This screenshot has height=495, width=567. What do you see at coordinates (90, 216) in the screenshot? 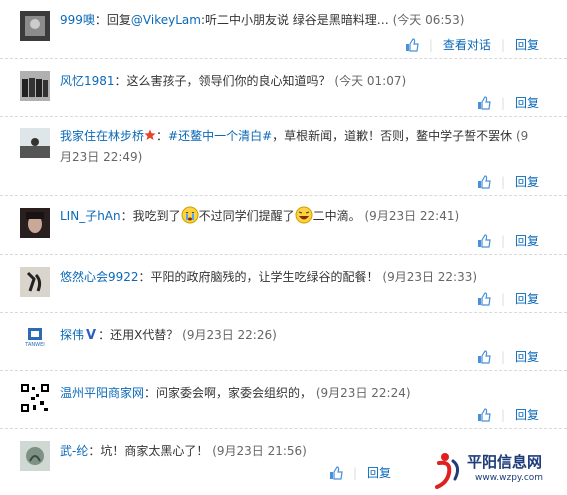
I see `comment-username: LIN_子hAn` at bounding box center [90, 216].